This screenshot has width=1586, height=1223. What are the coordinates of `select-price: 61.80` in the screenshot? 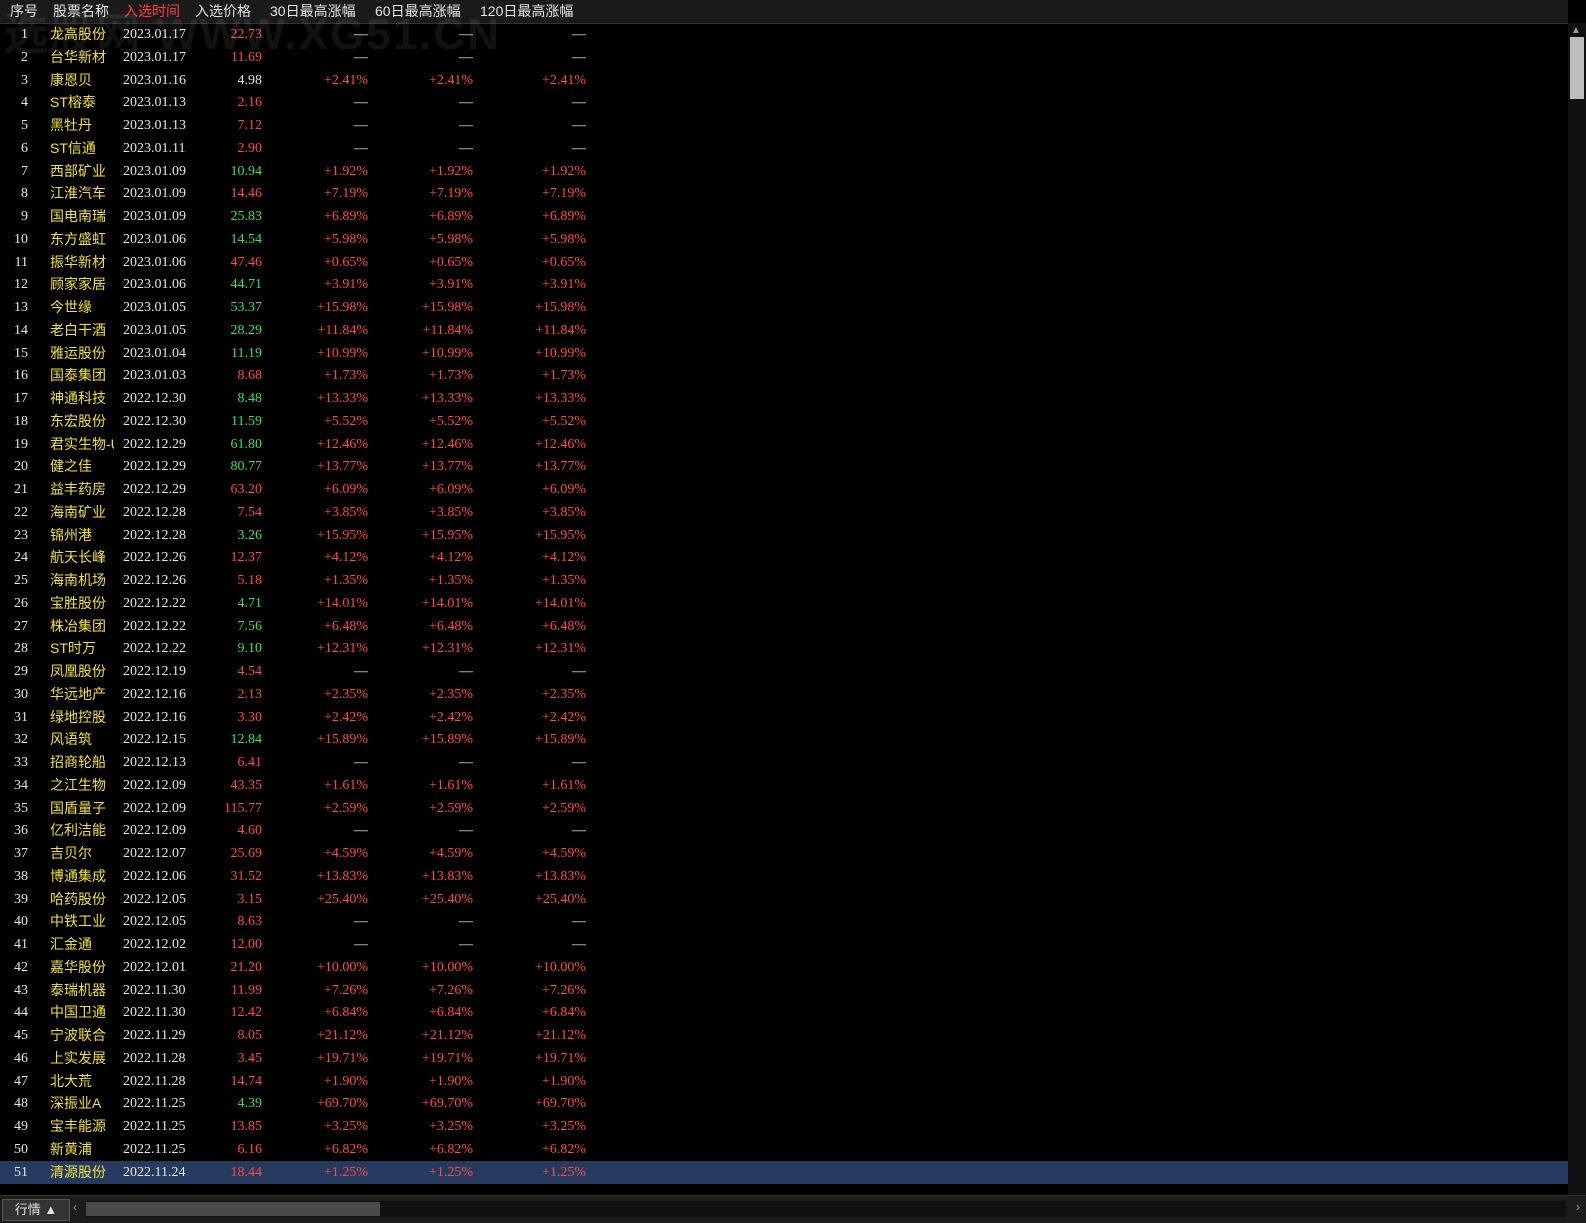 It's located at (246, 444).